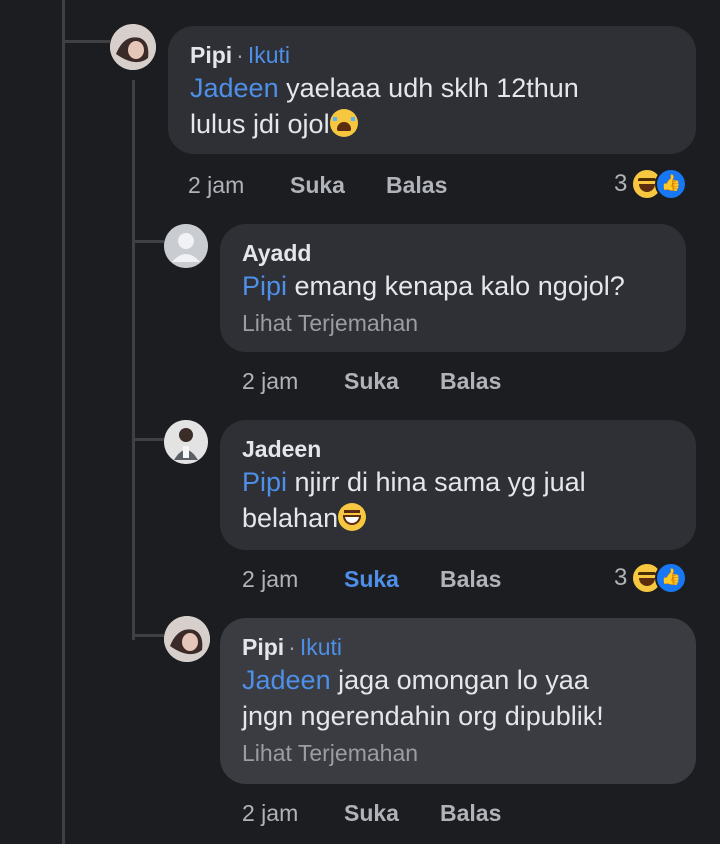  What do you see at coordinates (458, 449) in the screenshot?
I see `comment-header: Jadeen` at bounding box center [458, 449].